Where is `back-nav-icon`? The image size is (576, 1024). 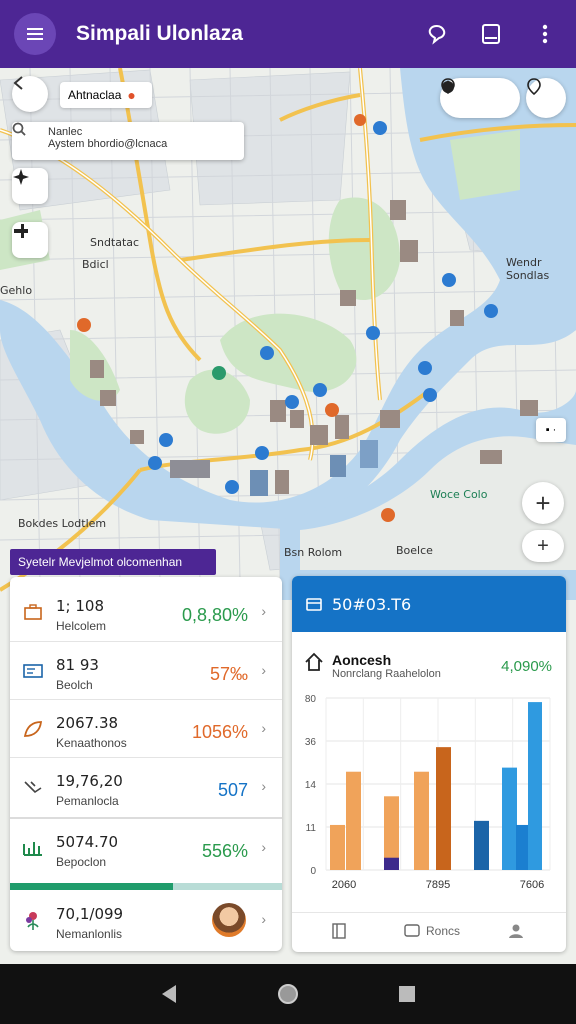 back-nav-icon is located at coordinates (169, 994).